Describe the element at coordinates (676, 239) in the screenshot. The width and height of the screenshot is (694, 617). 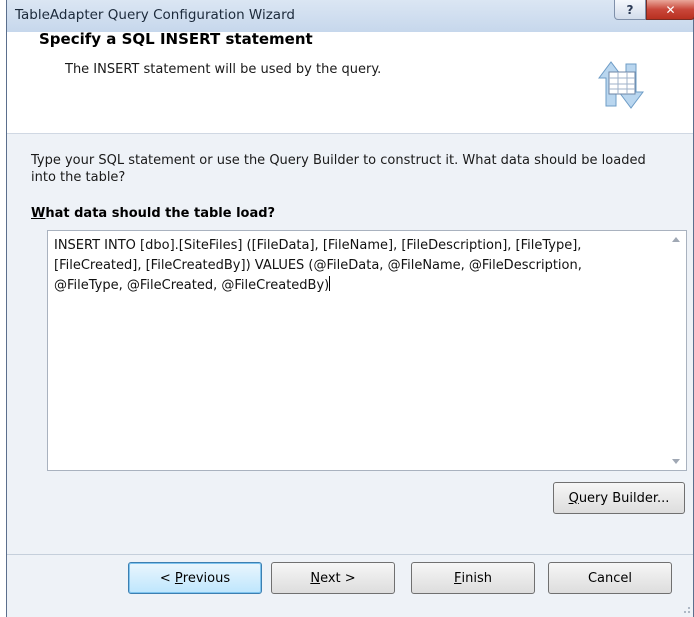
I see `scroll-up-arrow-icon` at that location.